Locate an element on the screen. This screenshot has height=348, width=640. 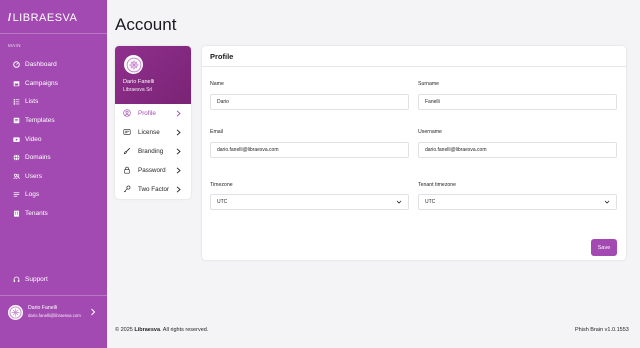
sidebar-item-label: Domains is located at coordinates (38, 157).